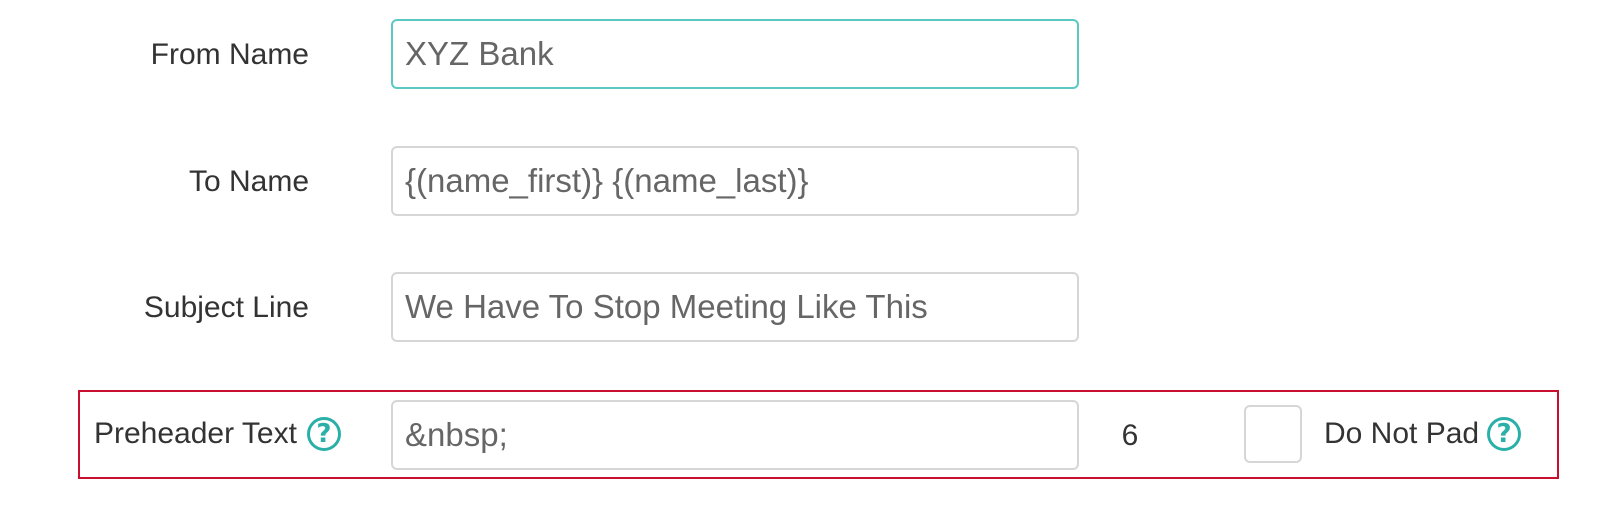 The height and width of the screenshot is (514, 1600). I want to click on preheader-label-group: Preheader Text ?, so click(217, 434).